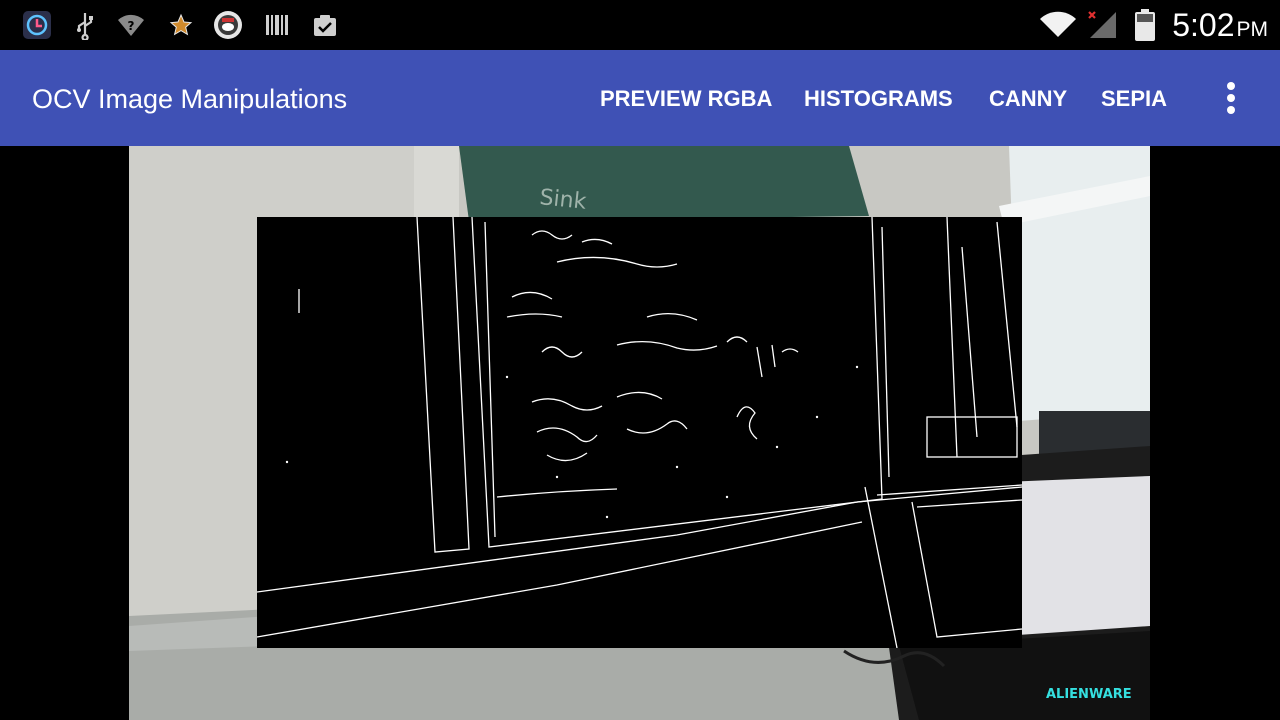 Image resolution: width=1280 pixels, height=720 pixels. What do you see at coordinates (1089, 694) in the screenshot?
I see `laptop-brand-label: ALIENWARE` at bounding box center [1089, 694].